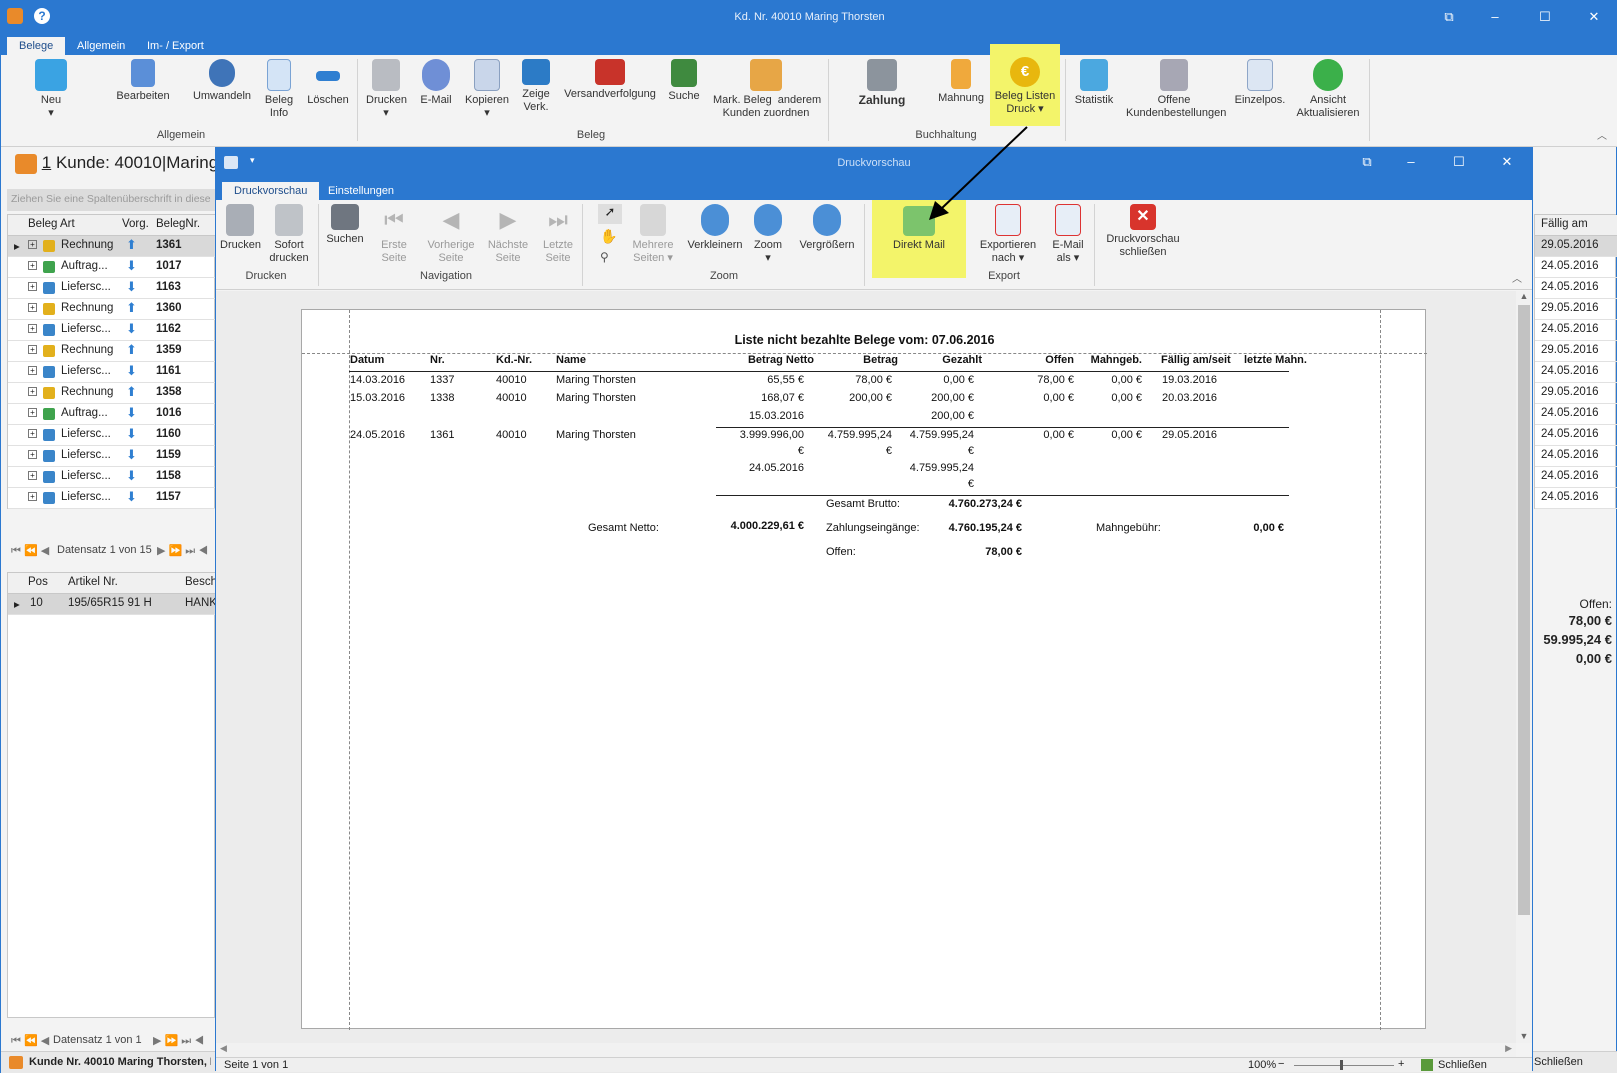 This screenshot has height=1073, width=1617. Describe the element at coordinates (866, 1050) in the screenshot. I see `horizontal-scrollbar: ◀ ▶` at that location.